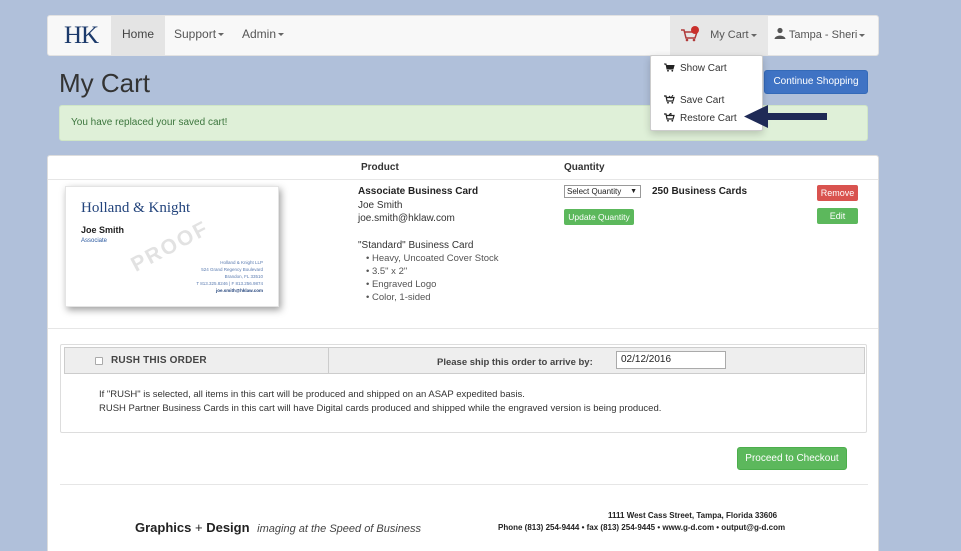 This screenshot has height=551, width=961. I want to click on nav-support-label: Support, so click(195, 34).